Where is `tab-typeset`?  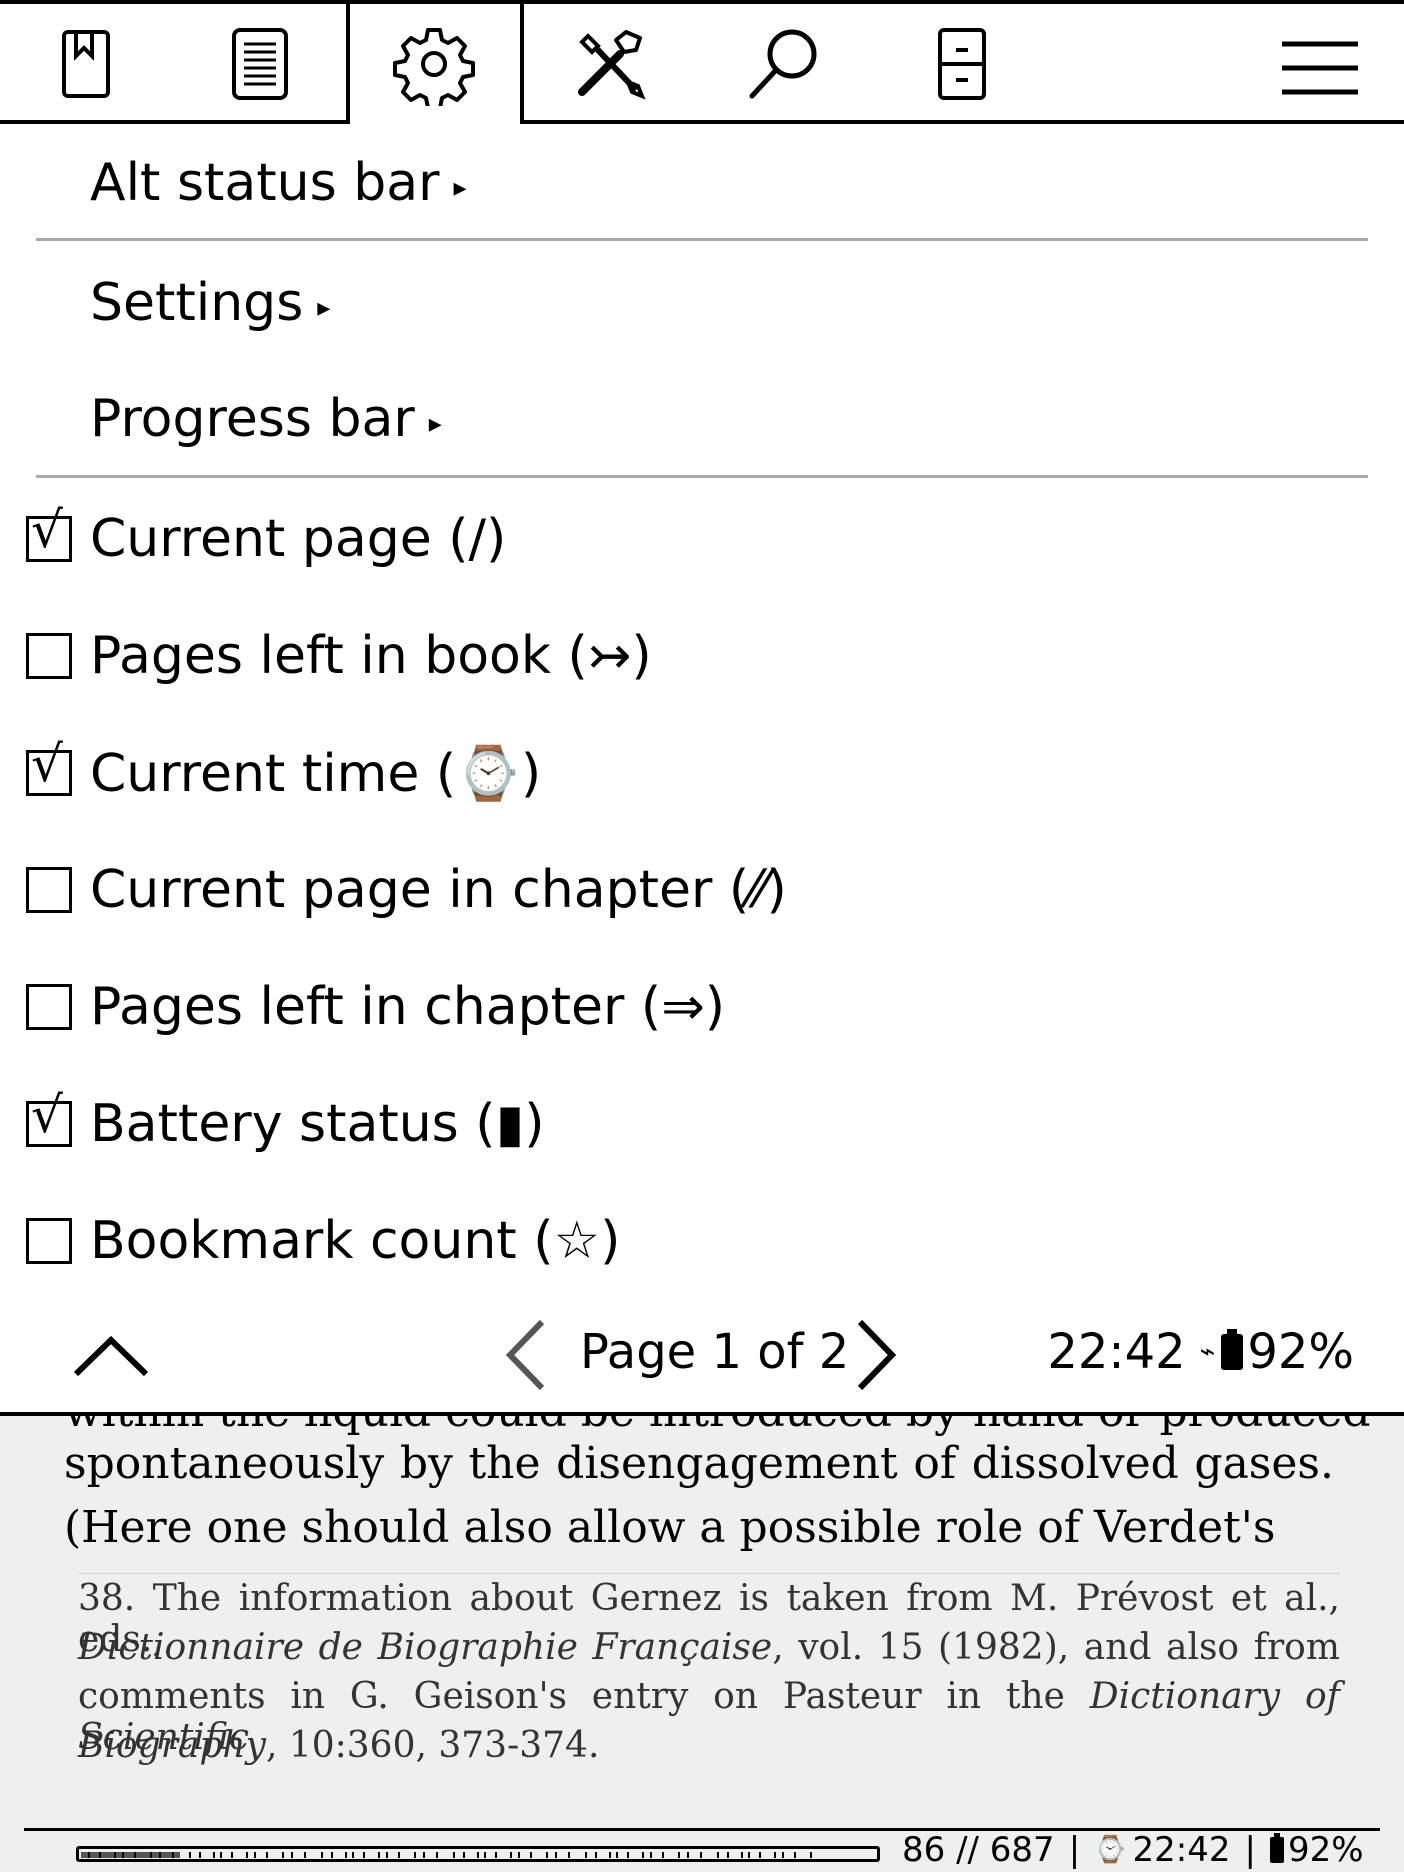 tab-typeset is located at coordinates (260, 64).